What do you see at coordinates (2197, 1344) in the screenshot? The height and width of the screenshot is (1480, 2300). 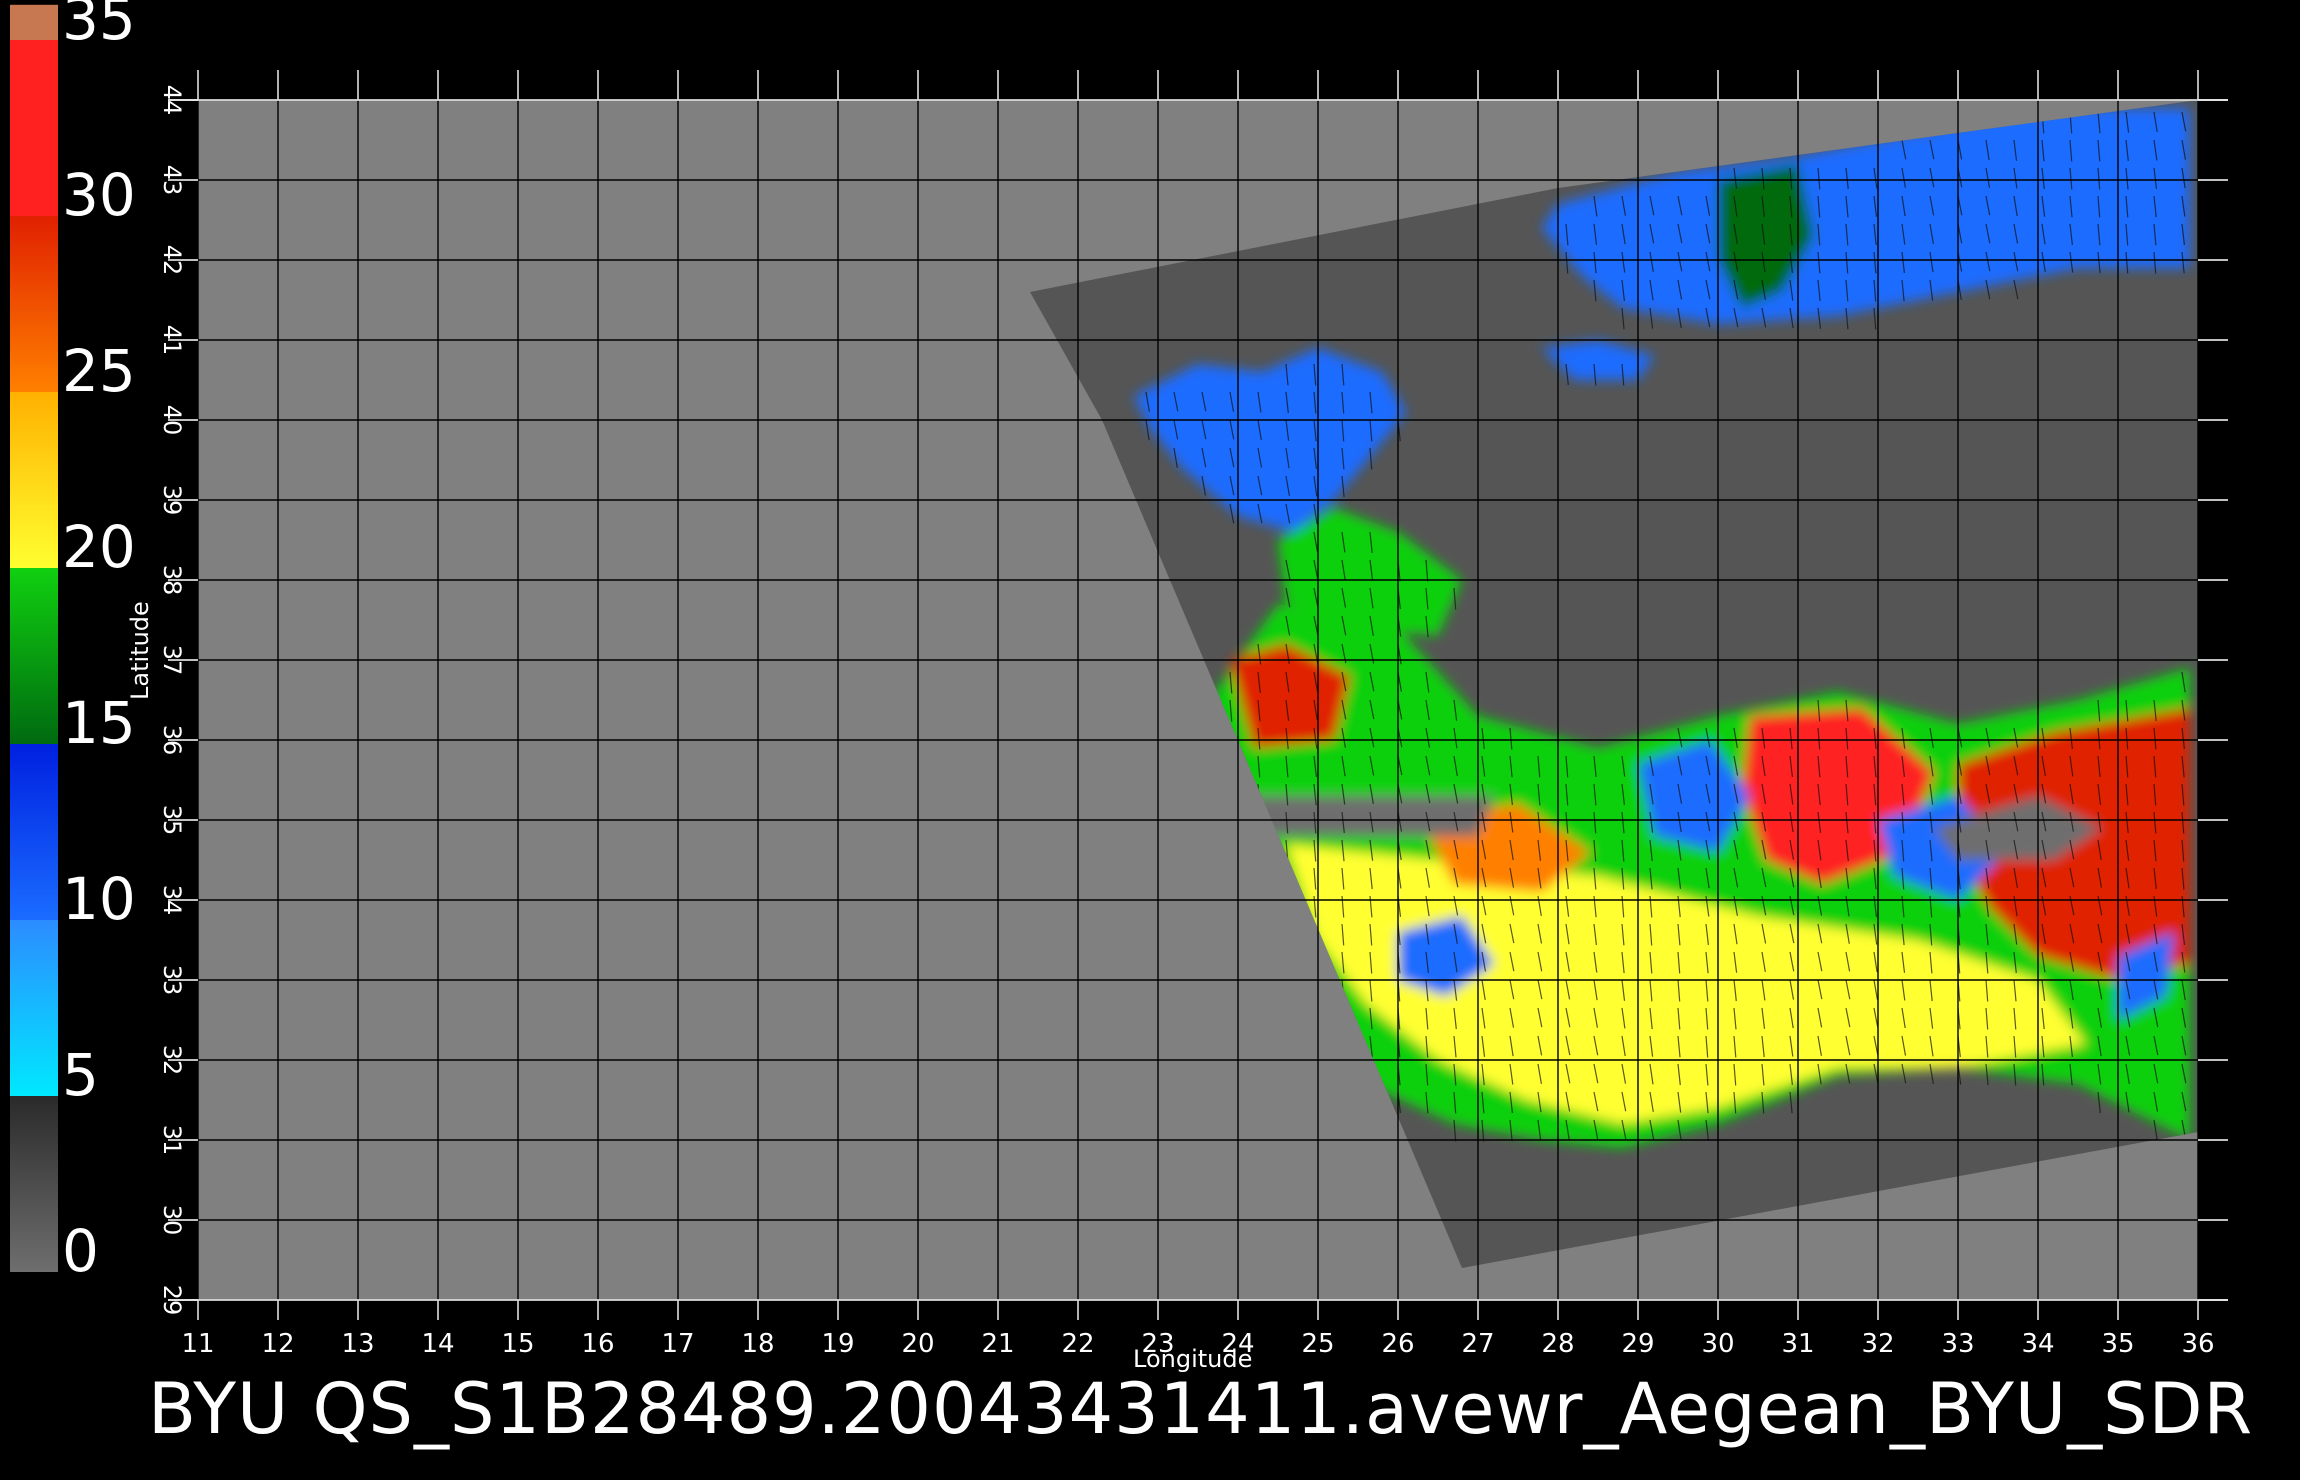 I see `x-tick-label: 36` at bounding box center [2197, 1344].